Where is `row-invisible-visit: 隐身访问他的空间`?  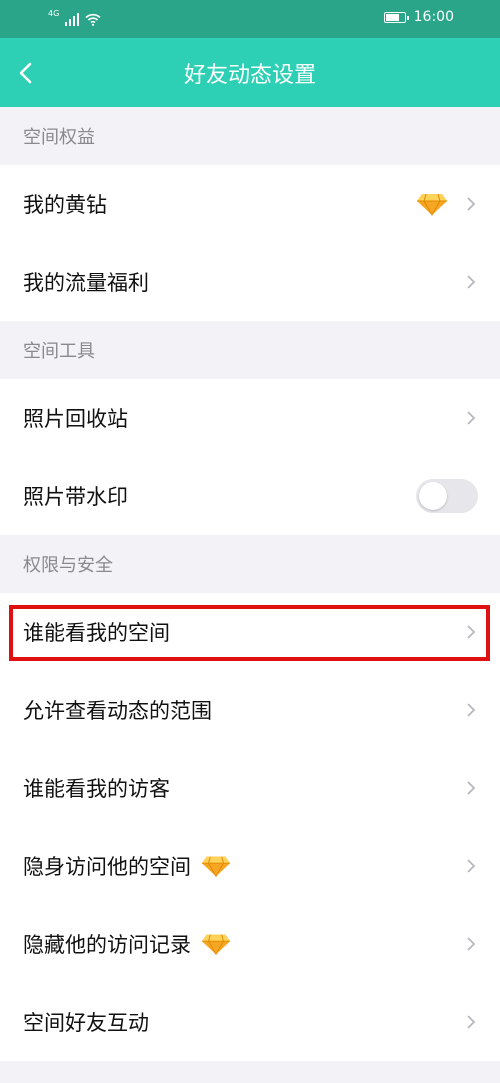
row-invisible-visit: 隐身访问他的空间 is located at coordinates (250, 866).